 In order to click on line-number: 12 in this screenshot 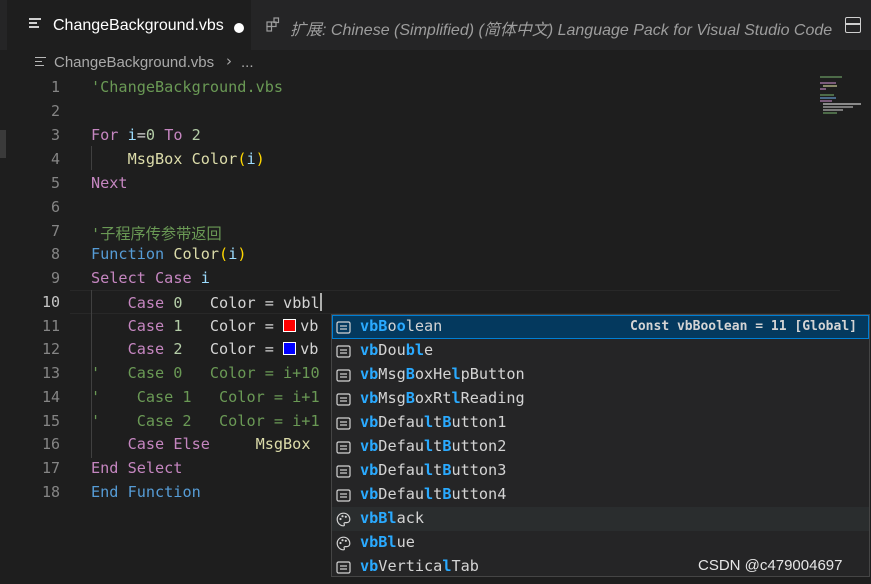, I will do `click(50, 349)`.